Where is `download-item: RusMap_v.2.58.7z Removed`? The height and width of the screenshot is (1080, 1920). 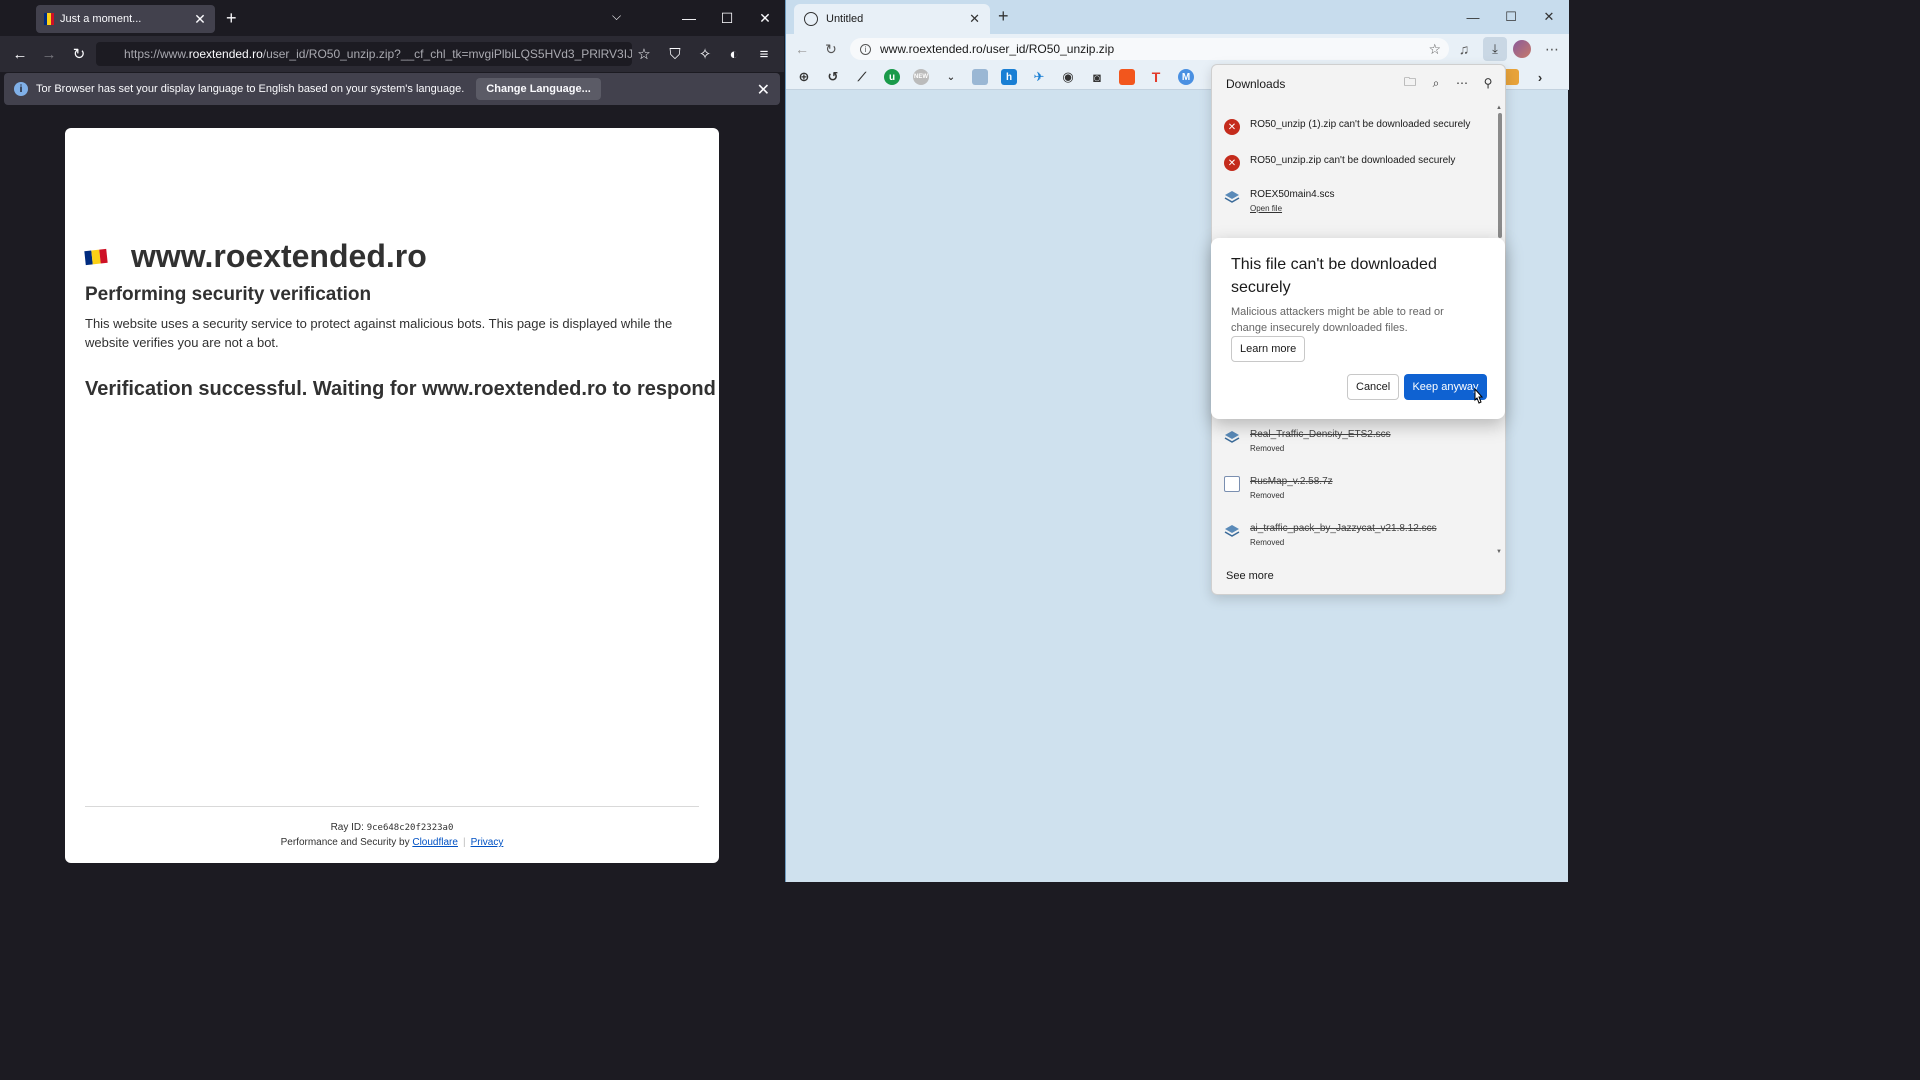
download-item: RusMap_v.2.58.7z Removed is located at coordinates (1354, 492).